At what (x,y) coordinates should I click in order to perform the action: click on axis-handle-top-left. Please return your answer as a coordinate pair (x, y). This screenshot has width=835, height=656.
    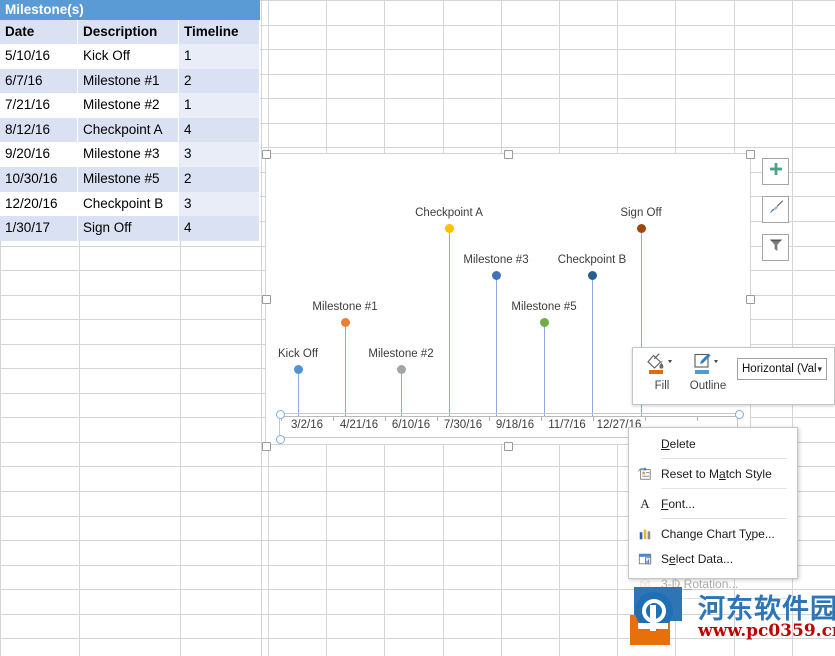
    Looking at the image, I should click on (280, 414).